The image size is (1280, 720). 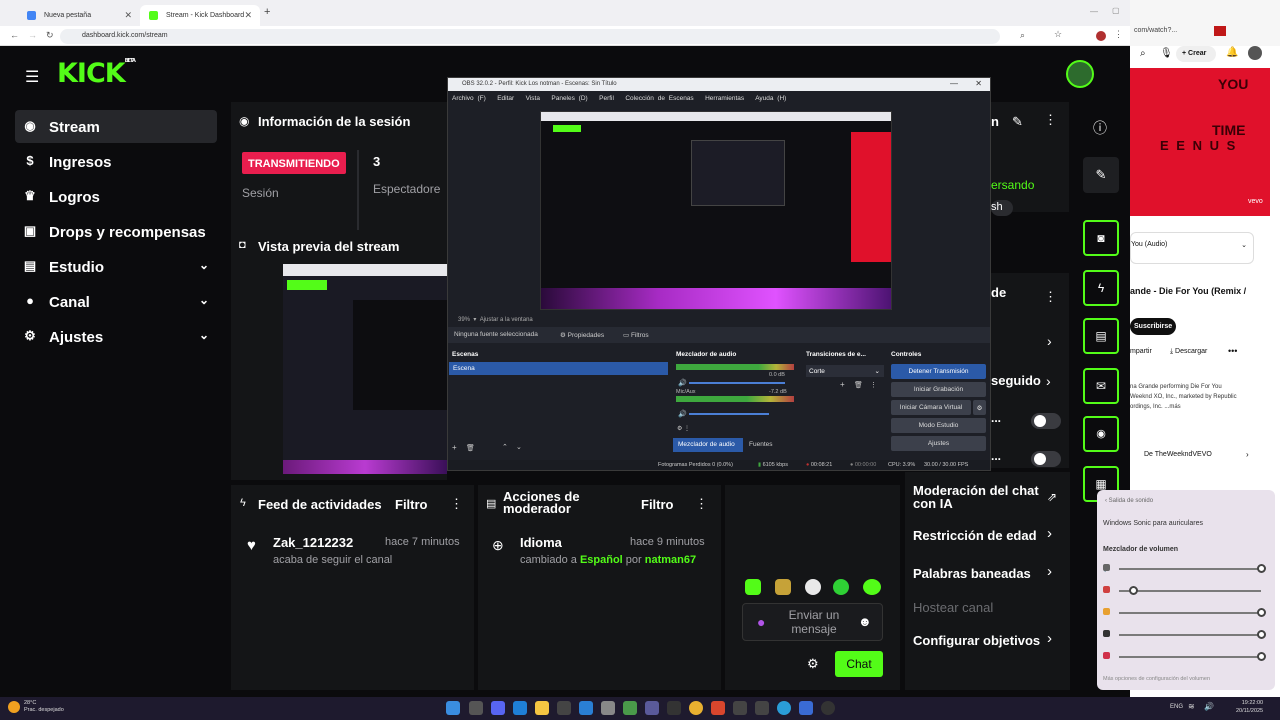 What do you see at coordinates (558, 368) in the screenshot?
I see `scene-item: Escena` at bounding box center [558, 368].